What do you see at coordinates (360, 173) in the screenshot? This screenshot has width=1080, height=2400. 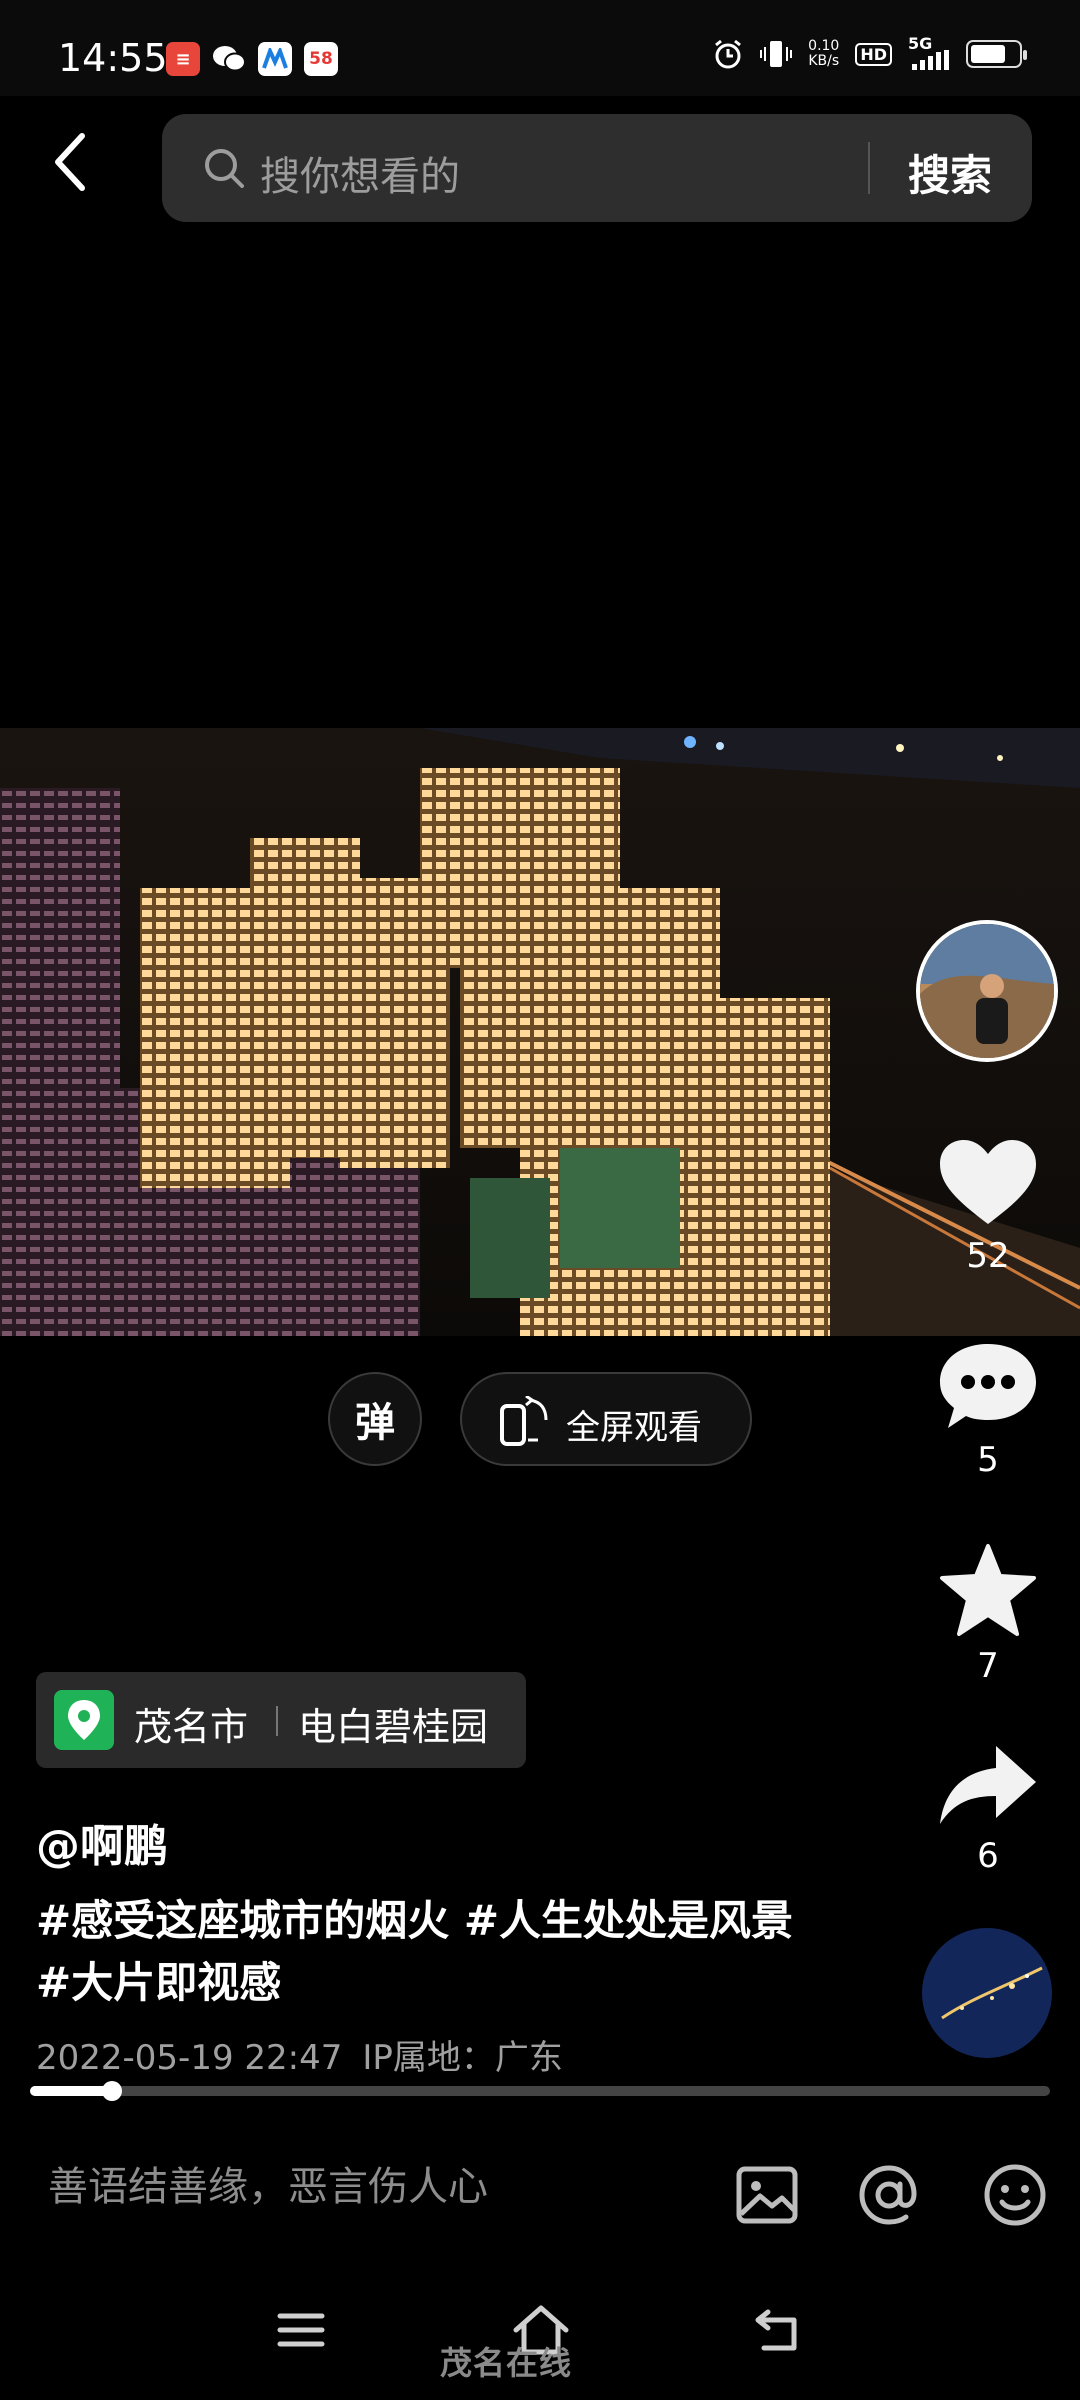 I see `search-input: 搜你想看的` at bounding box center [360, 173].